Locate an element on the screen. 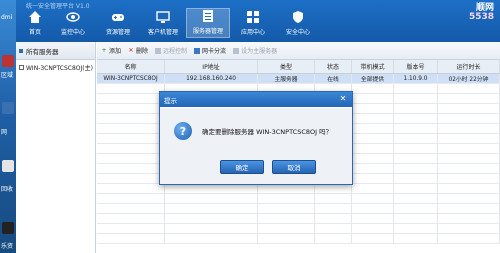  tree-node-server: WIN-3CNPTCSC8OJ(主) is located at coordinates (55, 67).